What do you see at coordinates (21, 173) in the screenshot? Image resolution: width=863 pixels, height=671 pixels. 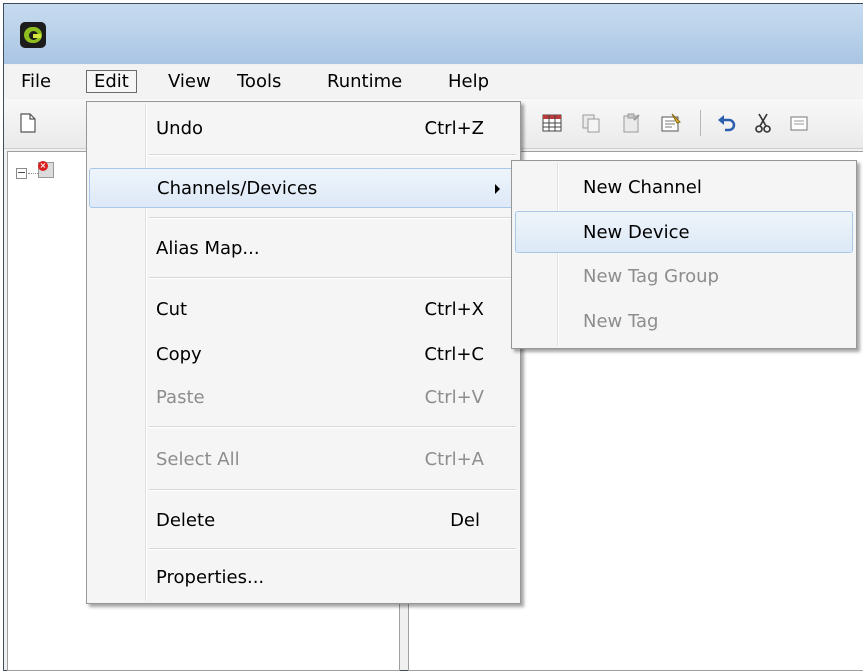 I see `tree-collapse-icon: −` at bounding box center [21, 173].